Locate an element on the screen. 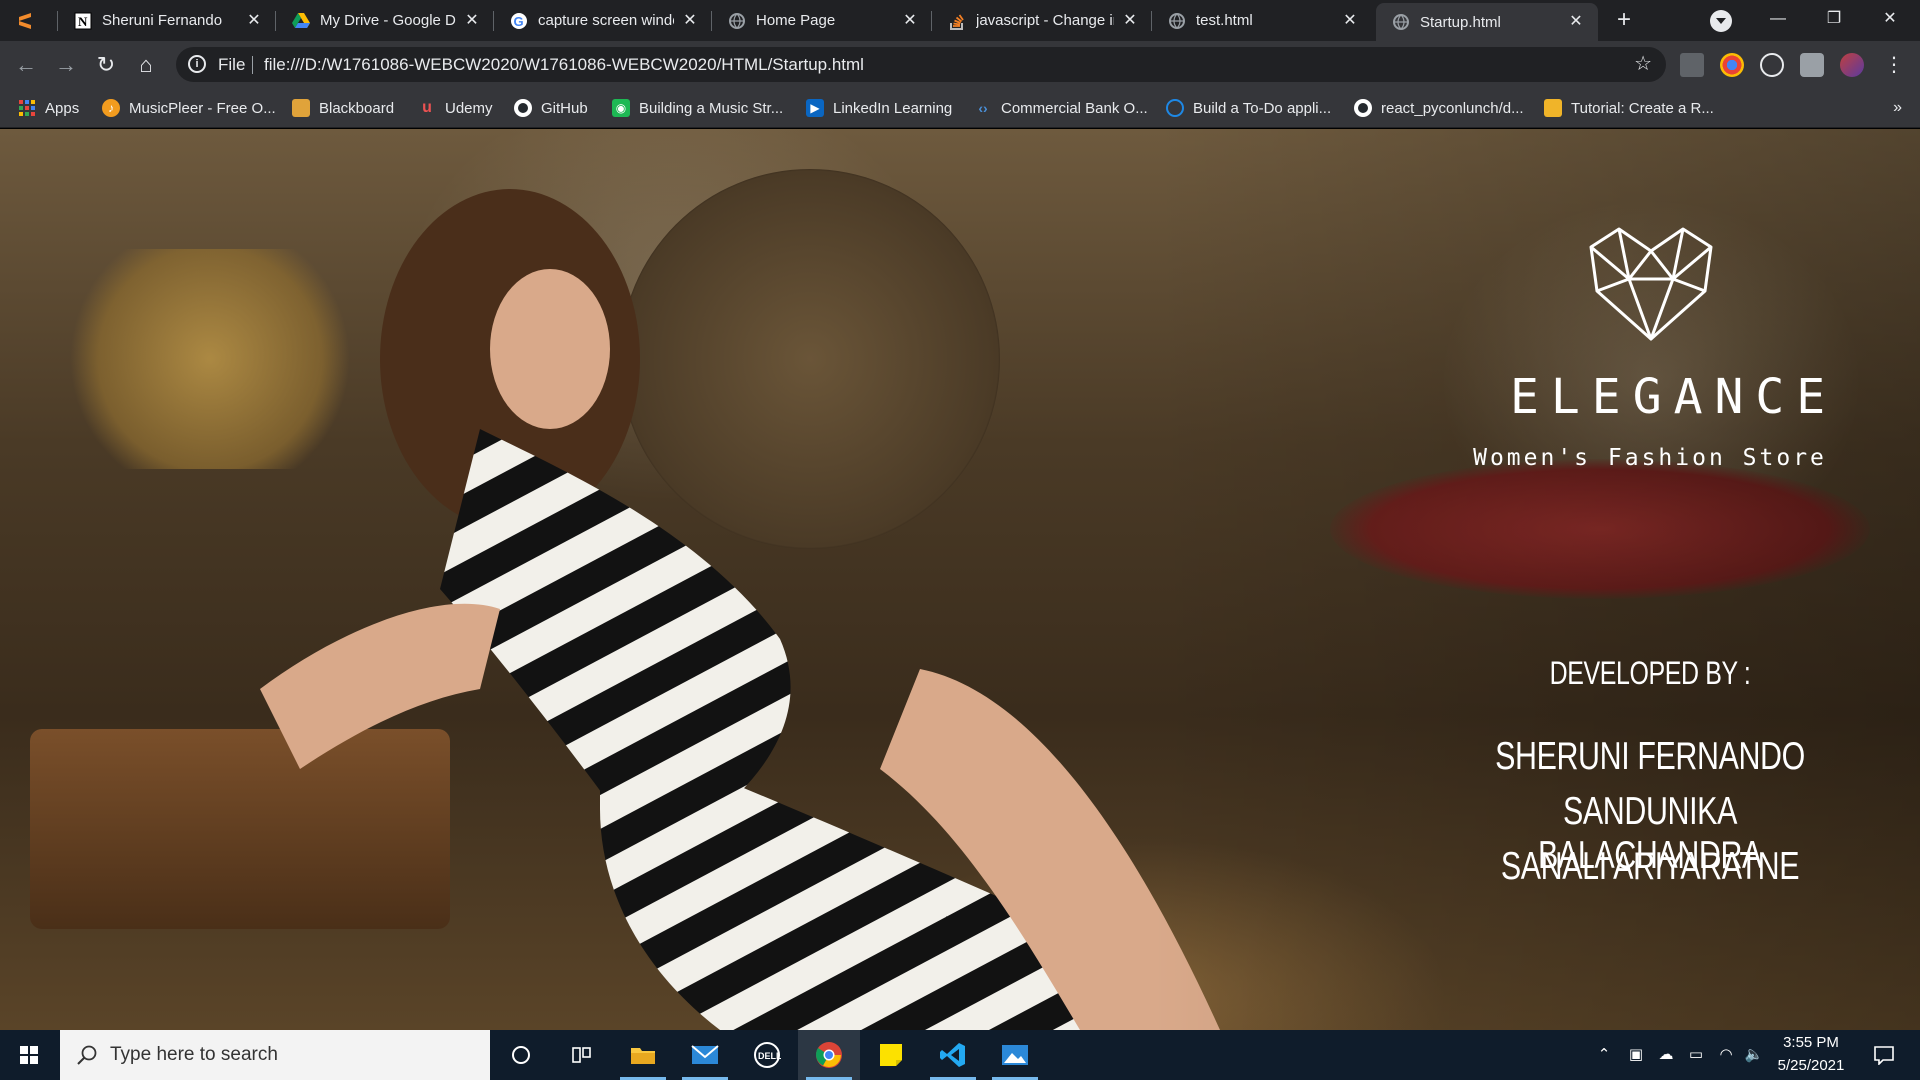 The width and height of the screenshot is (1920, 1080). bookmark-blackboard: Blackboard is located at coordinates (343, 108).